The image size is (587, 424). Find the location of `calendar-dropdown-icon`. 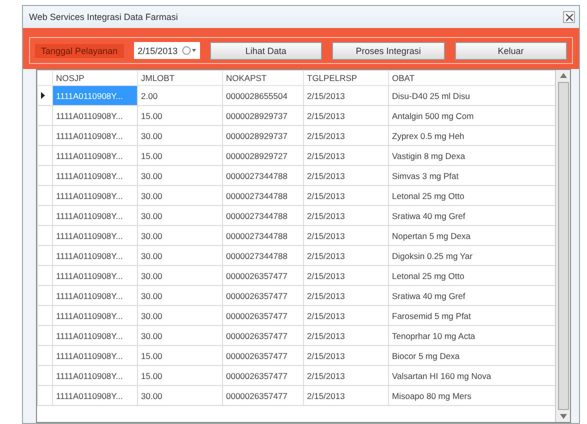

calendar-dropdown-icon is located at coordinates (189, 50).